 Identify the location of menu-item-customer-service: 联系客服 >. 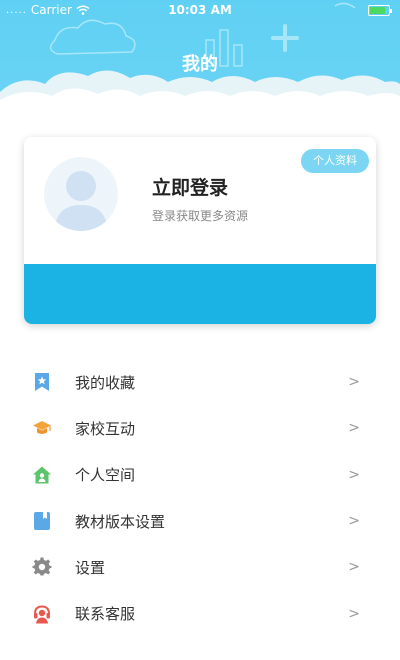
(200, 613).